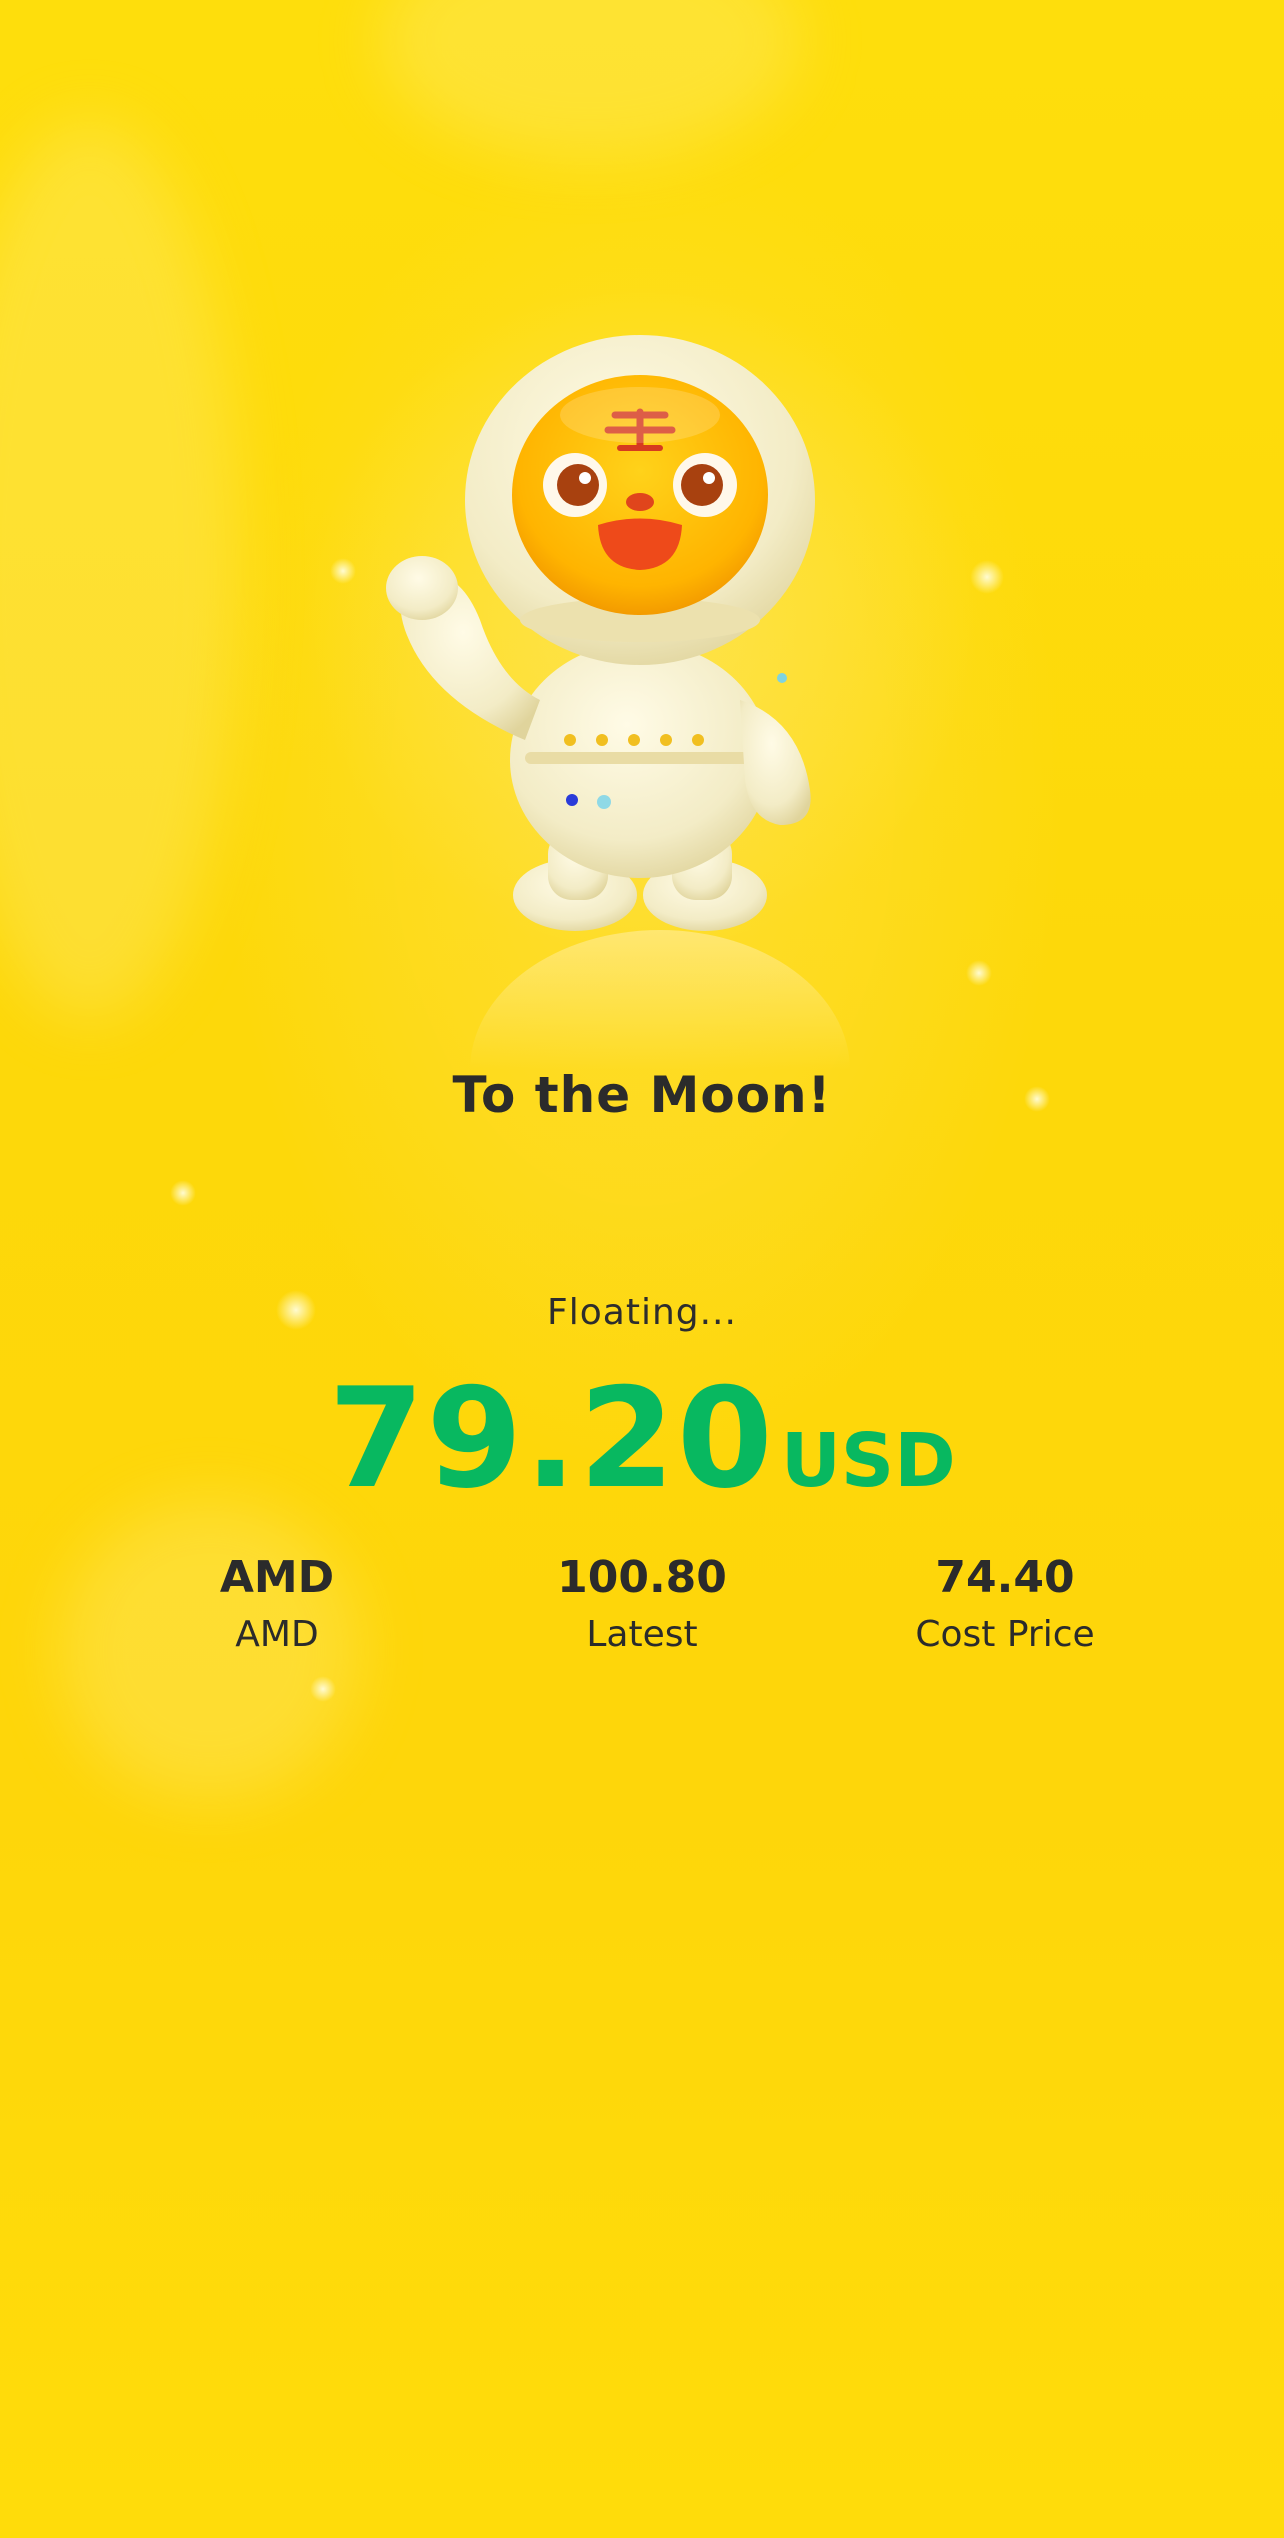 This screenshot has height=2538, width=1284. Describe the element at coordinates (277, 1577) in the screenshot. I see `stat-value: AMD` at that location.